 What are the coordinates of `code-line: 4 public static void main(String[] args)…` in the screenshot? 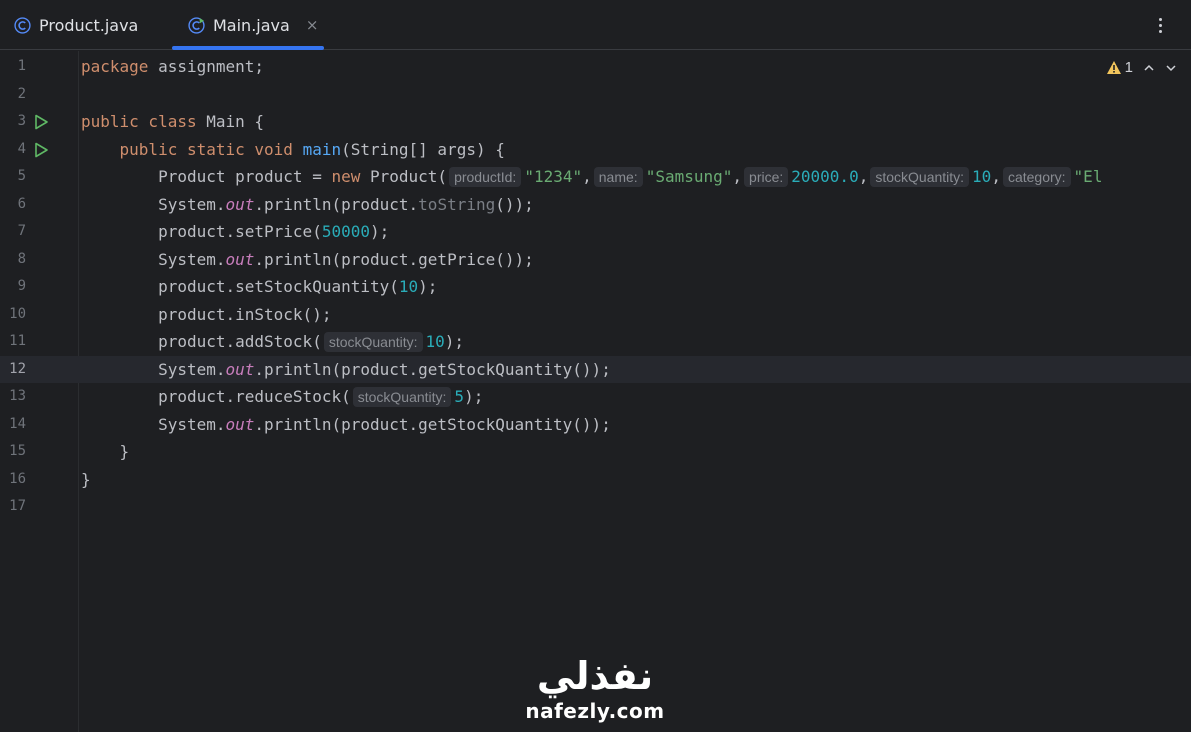 It's located at (595, 150).